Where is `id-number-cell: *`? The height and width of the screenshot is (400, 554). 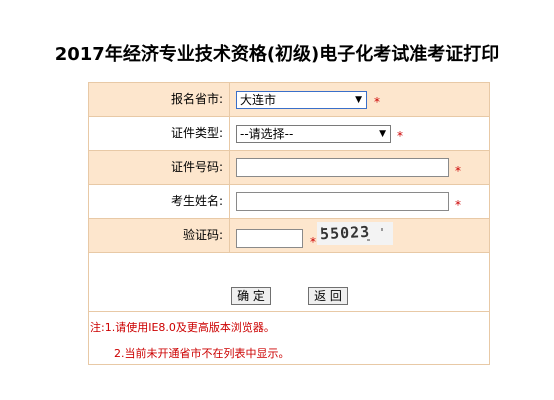 id-number-cell: * is located at coordinates (359, 167).